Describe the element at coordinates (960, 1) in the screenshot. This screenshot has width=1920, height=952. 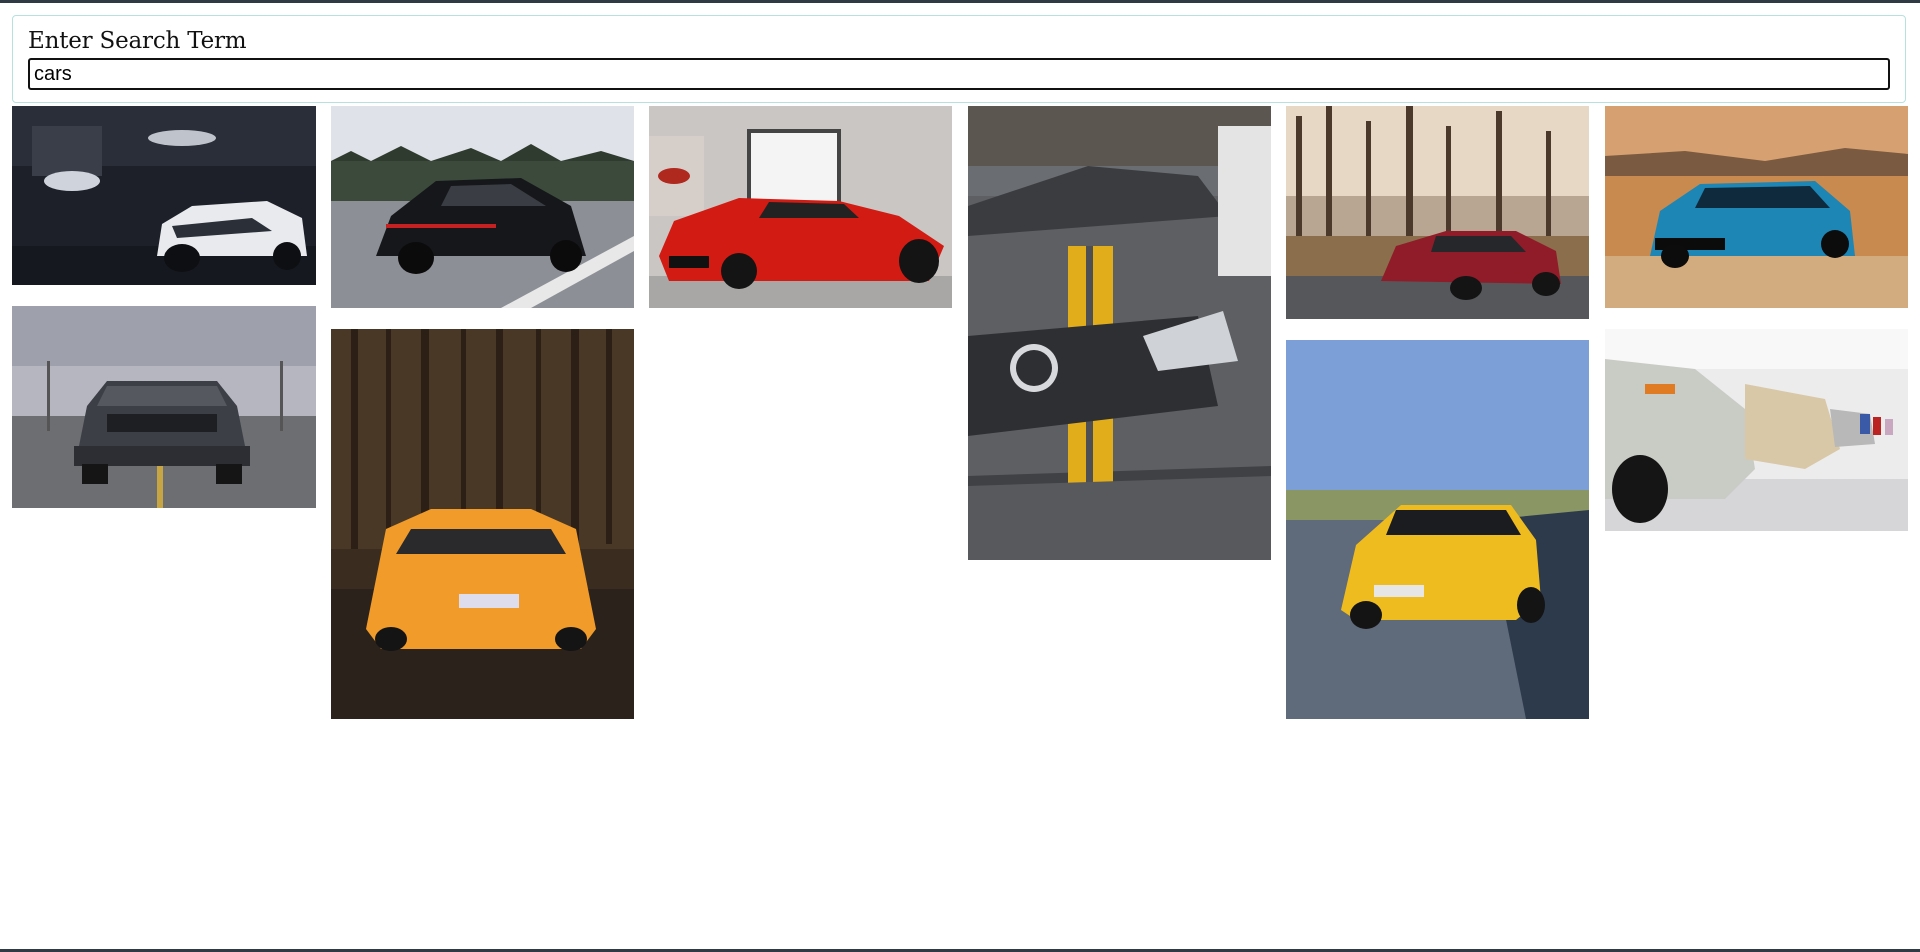
I see `window-top-border` at that location.